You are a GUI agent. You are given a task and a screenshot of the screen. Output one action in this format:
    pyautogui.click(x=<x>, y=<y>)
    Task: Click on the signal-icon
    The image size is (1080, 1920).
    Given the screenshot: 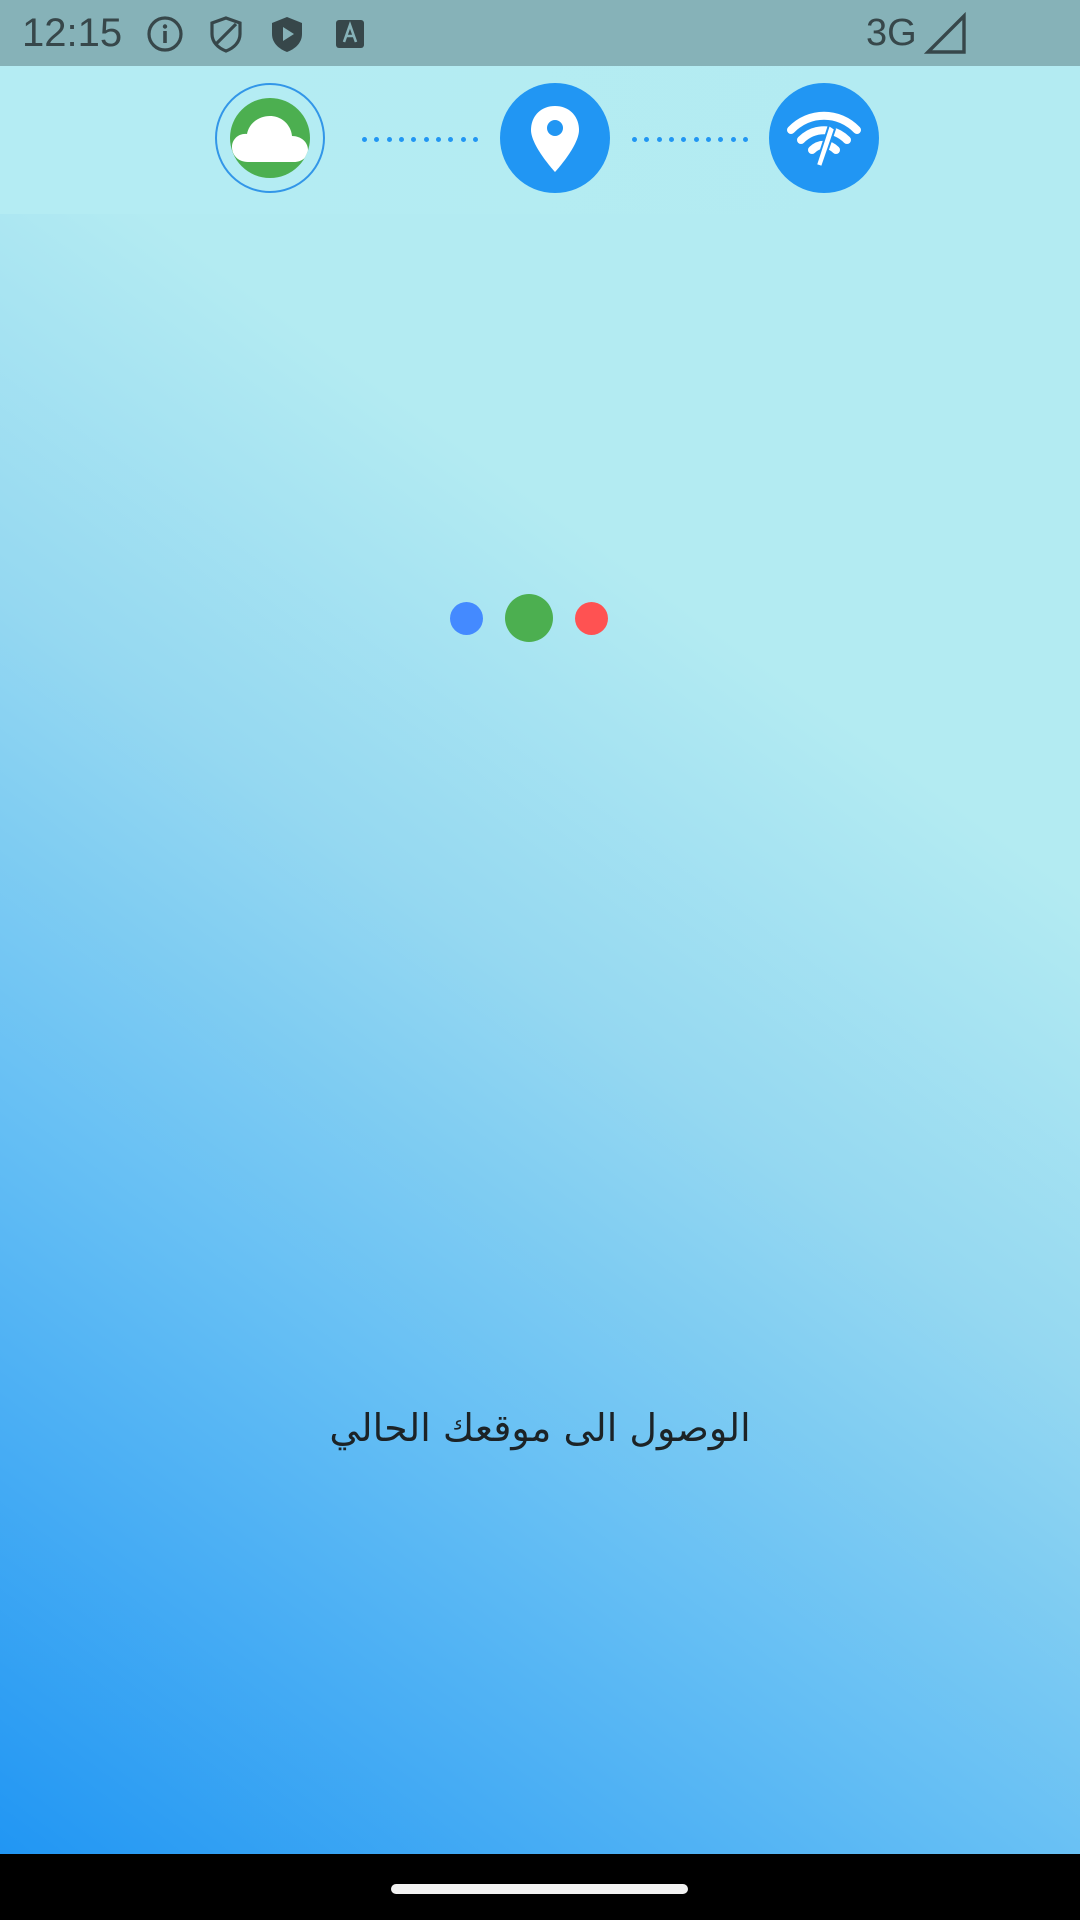 What is the action you would take?
    pyautogui.click(x=945, y=33)
    